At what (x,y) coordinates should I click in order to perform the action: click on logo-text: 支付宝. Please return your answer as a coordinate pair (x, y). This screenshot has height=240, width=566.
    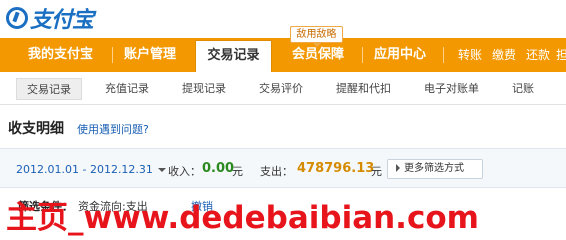
    Looking at the image, I should click on (62, 20).